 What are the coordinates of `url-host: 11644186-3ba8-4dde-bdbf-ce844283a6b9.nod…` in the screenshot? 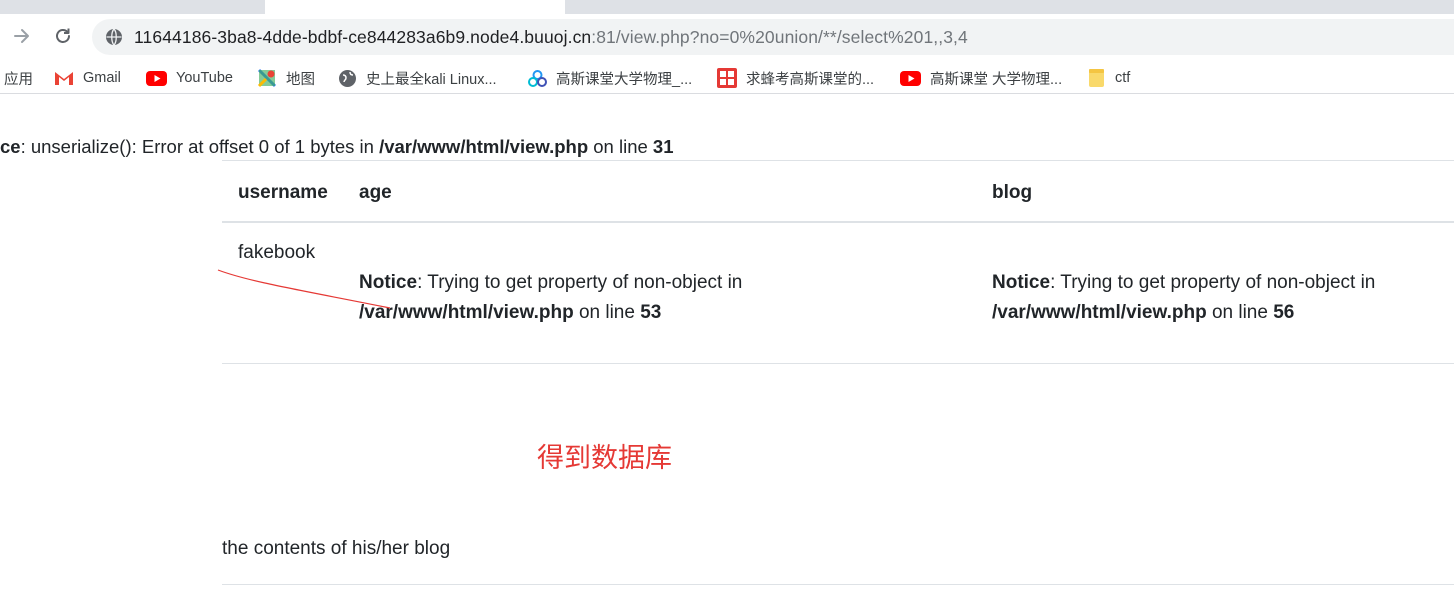 It's located at (363, 37).